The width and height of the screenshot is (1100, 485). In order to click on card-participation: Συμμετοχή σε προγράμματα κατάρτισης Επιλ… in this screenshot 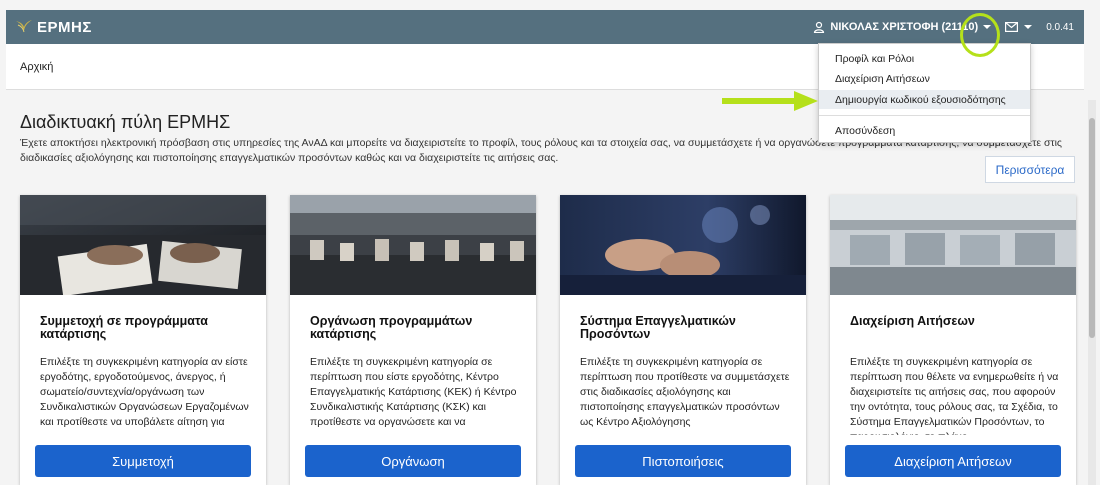, I will do `click(143, 340)`.